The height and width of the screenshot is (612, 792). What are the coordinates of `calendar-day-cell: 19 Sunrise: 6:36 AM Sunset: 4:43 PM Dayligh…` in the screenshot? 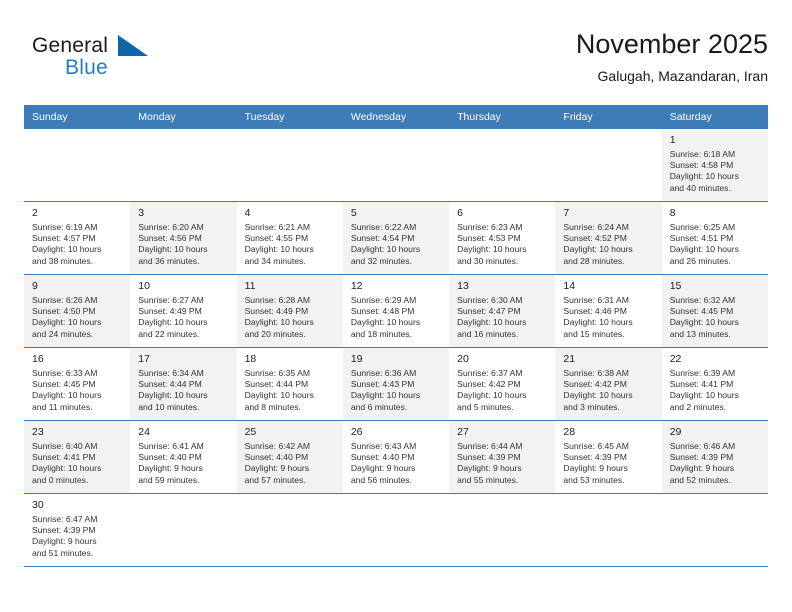 It's located at (396, 384).